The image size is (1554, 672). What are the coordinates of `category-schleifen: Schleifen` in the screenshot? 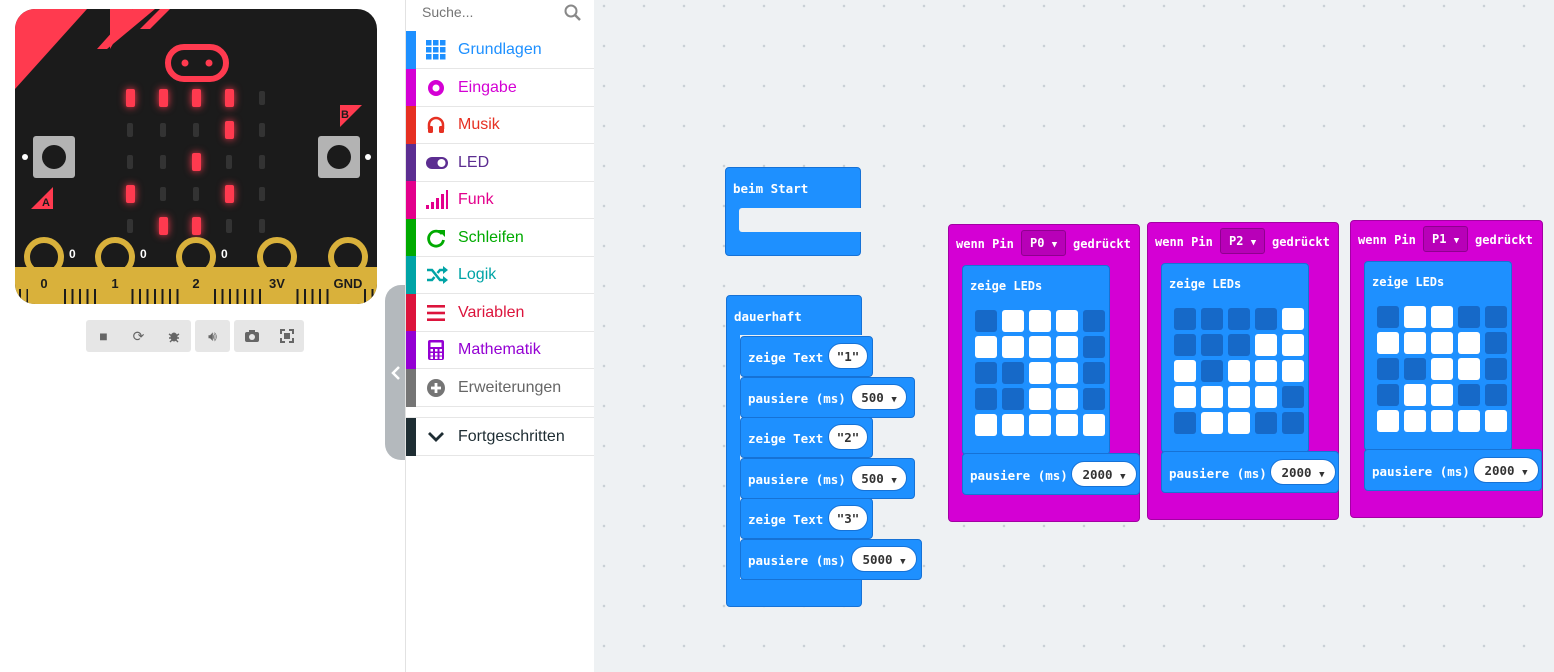 It's located at (500, 238).